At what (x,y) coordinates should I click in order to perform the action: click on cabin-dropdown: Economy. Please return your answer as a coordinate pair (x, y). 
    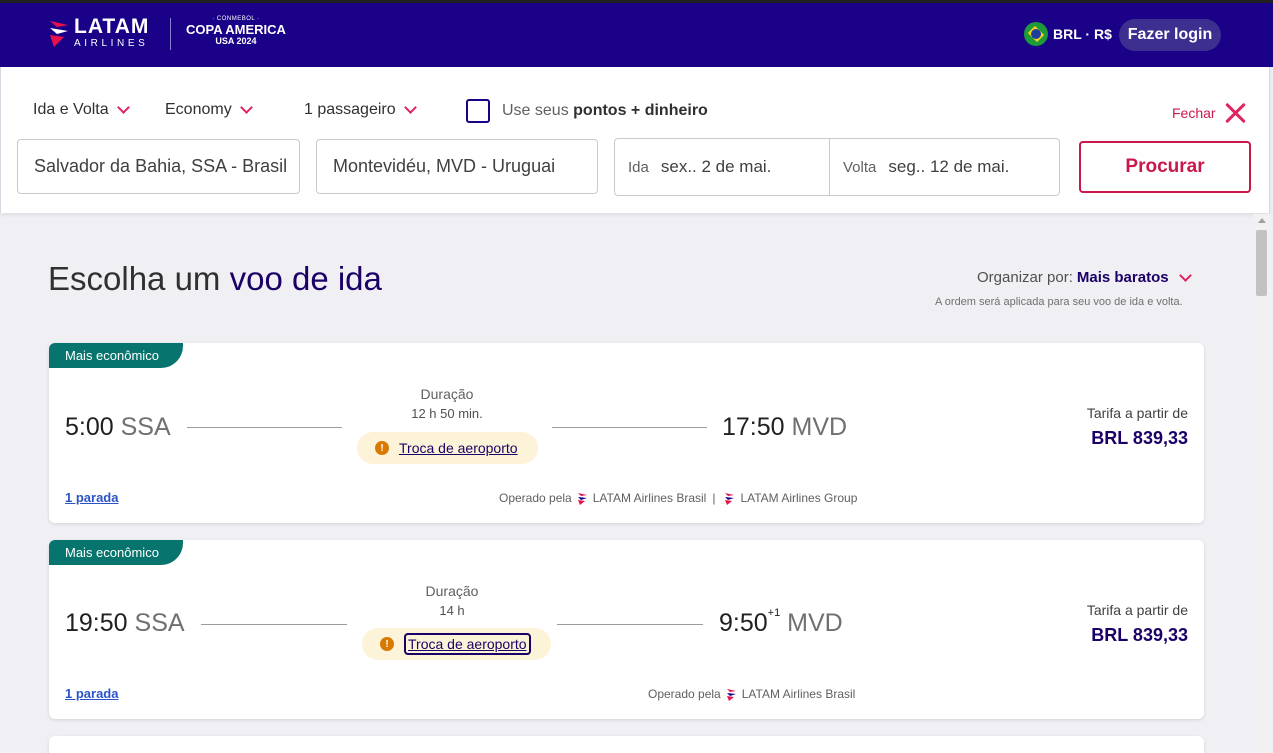
    Looking at the image, I should click on (209, 110).